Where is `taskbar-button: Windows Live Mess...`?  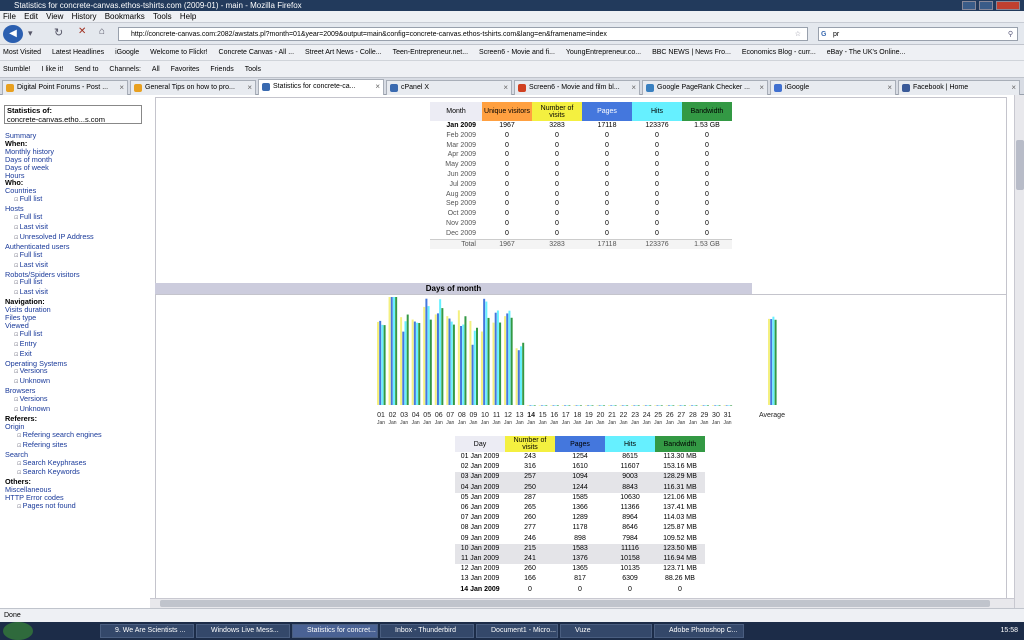 taskbar-button: Windows Live Mess... is located at coordinates (243, 631).